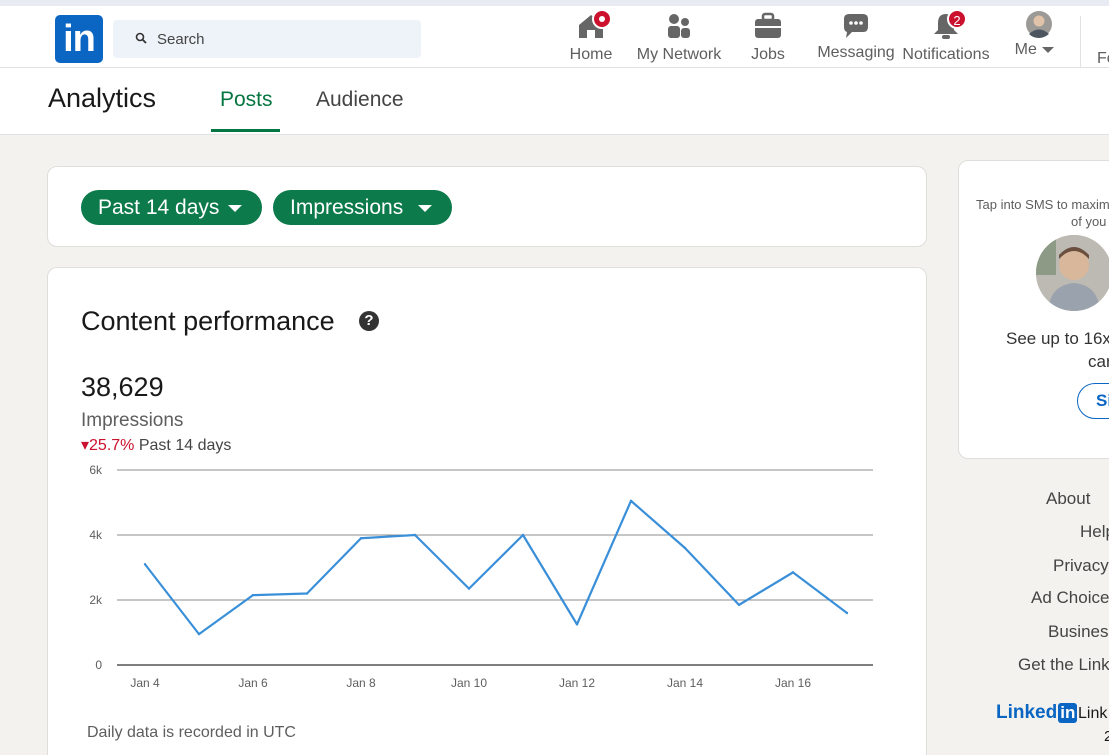  I want to click on series-line, so click(496, 567).